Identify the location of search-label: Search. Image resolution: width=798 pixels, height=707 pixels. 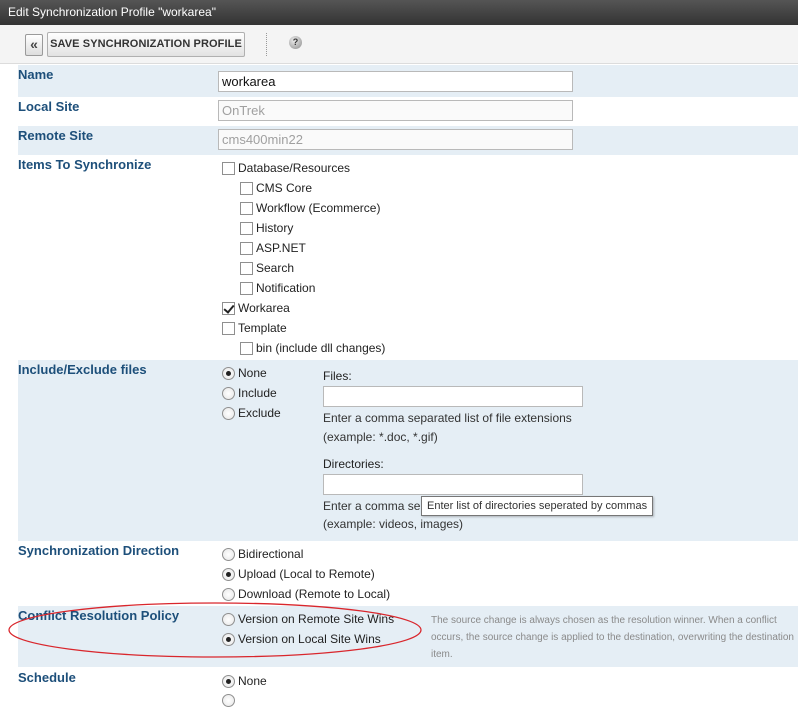
(275, 268).